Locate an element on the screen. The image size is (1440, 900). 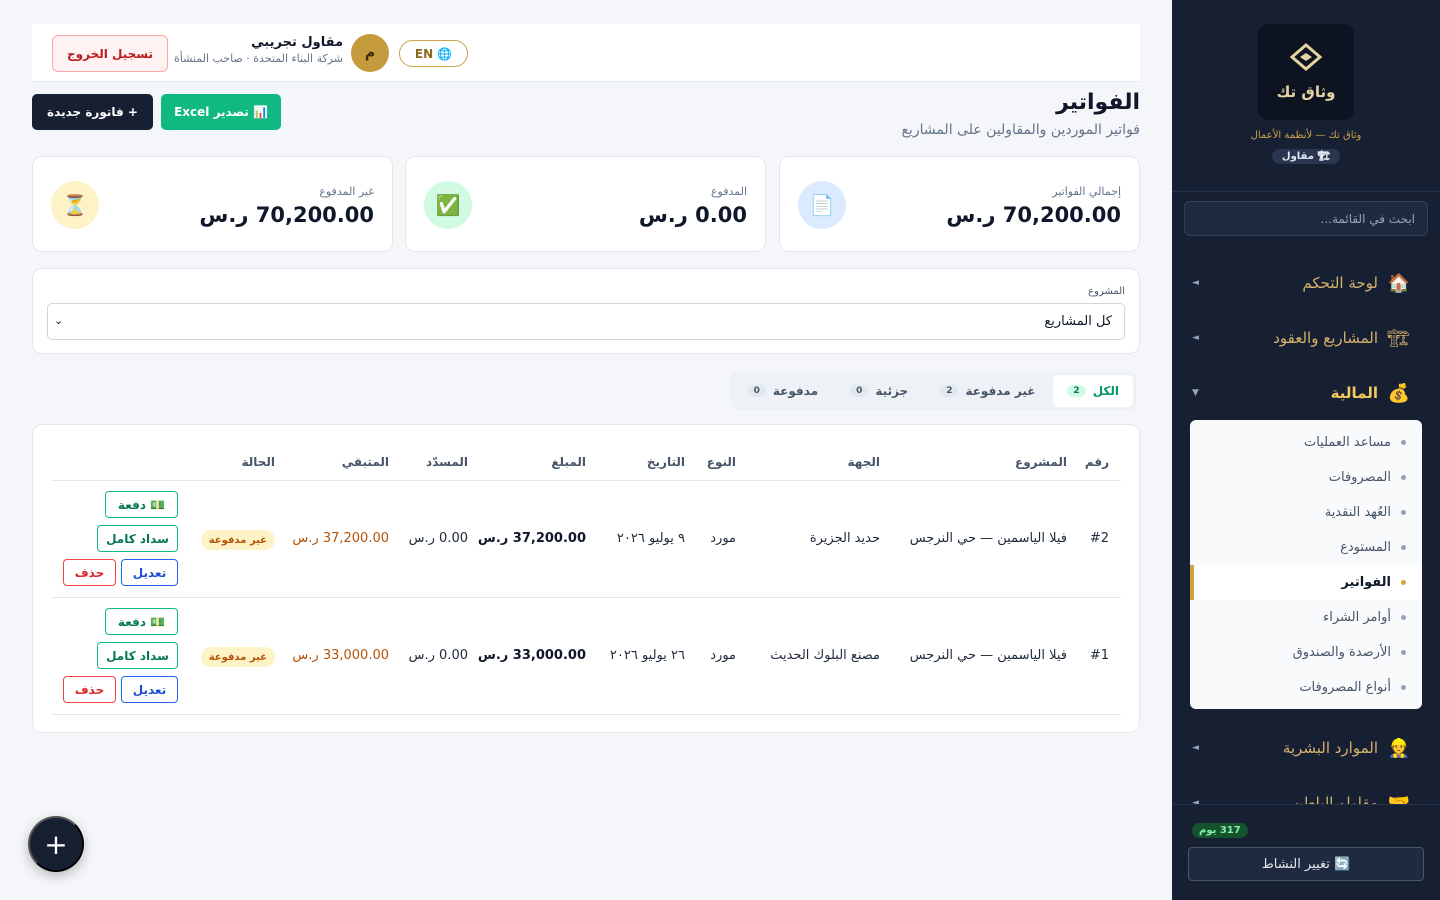
home-icon: 🏠 is located at coordinates (1398, 283).